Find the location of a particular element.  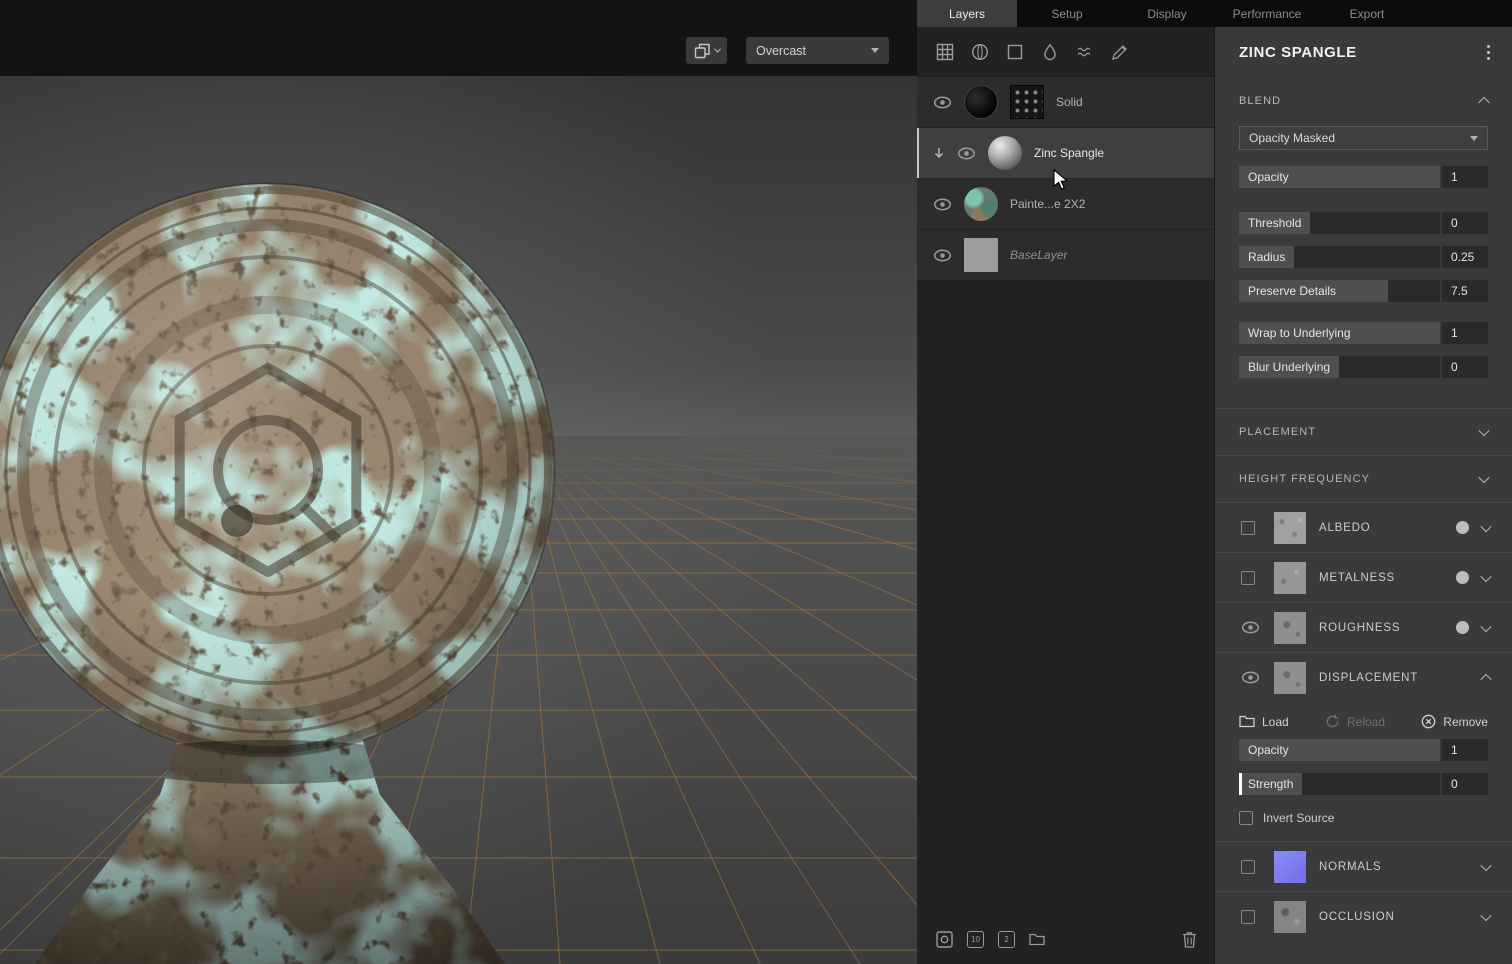

layer-row-baselayer: BaseLayer is located at coordinates (1065, 255).